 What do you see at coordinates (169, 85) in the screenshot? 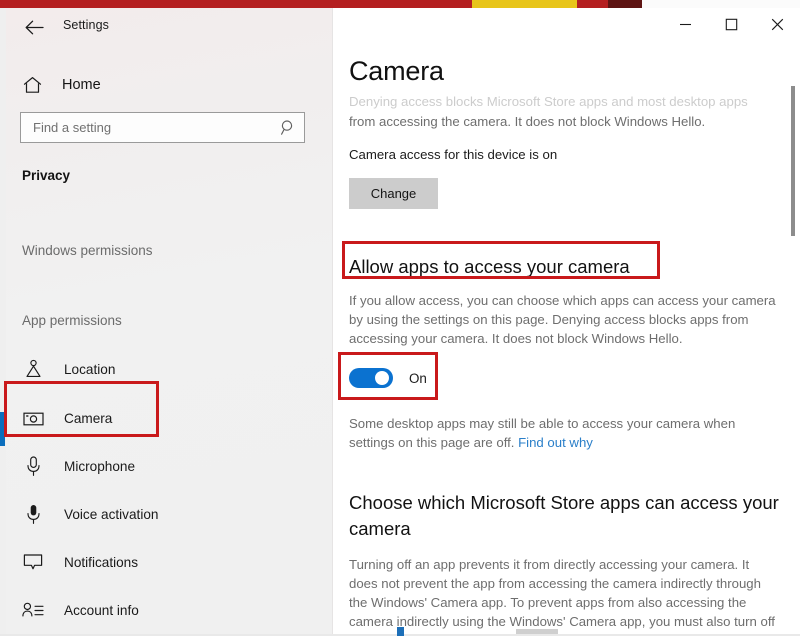
I see `sidebar-item-home: Home` at bounding box center [169, 85].